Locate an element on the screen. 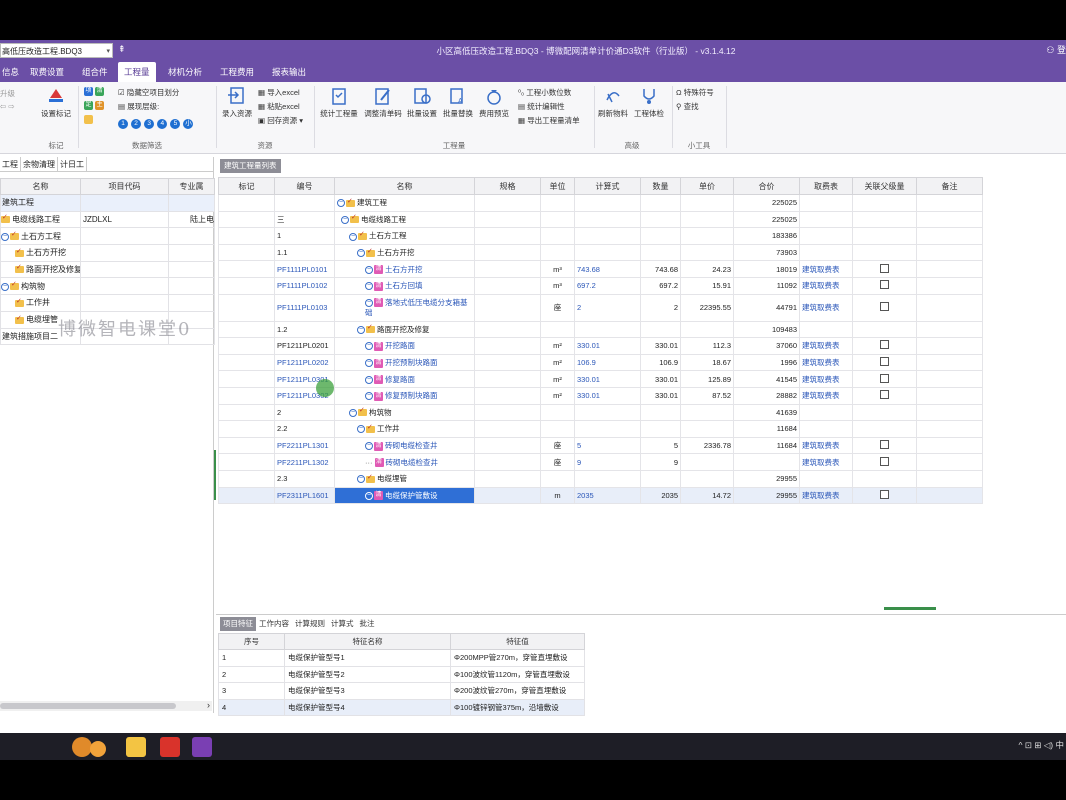 This screenshot has height=800, width=1066. level-small-button: 小 is located at coordinates (188, 124).